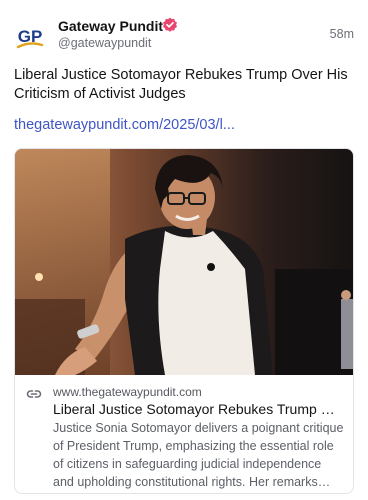  What do you see at coordinates (34, 393) in the screenshot?
I see `chain-link-icon` at bounding box center [34, 393].